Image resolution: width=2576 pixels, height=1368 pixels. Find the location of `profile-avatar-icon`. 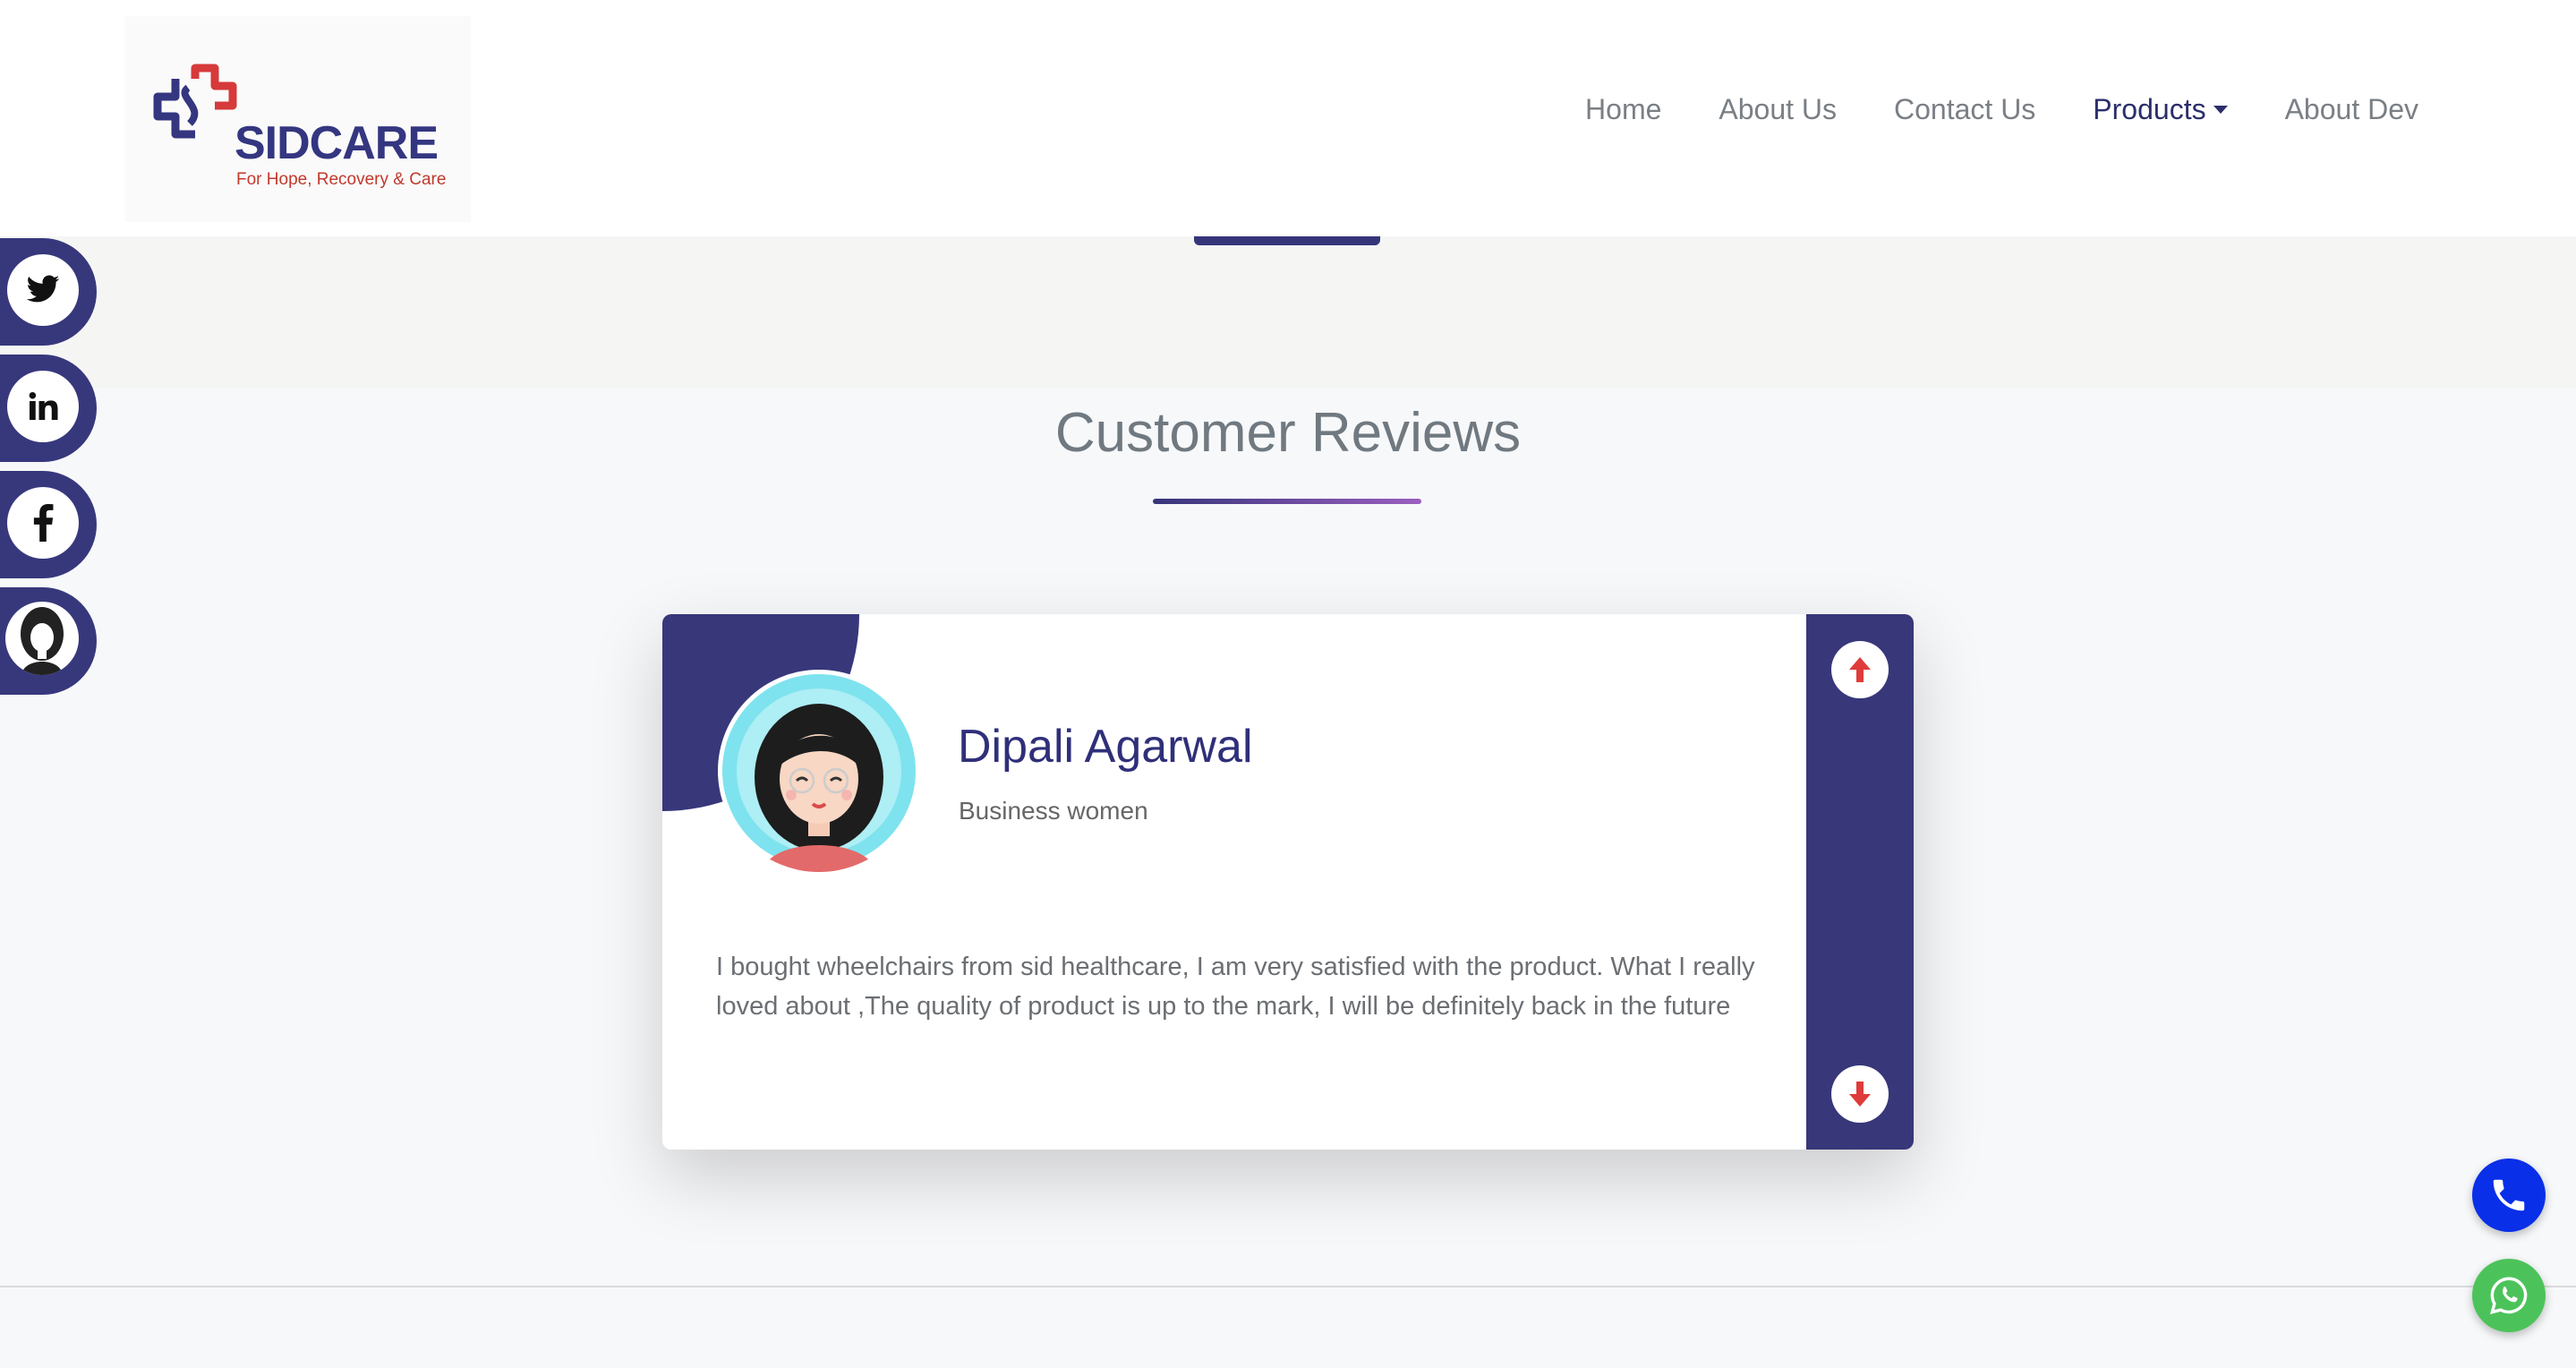

profile-avatar-icon is located at coordinates (42, 638).